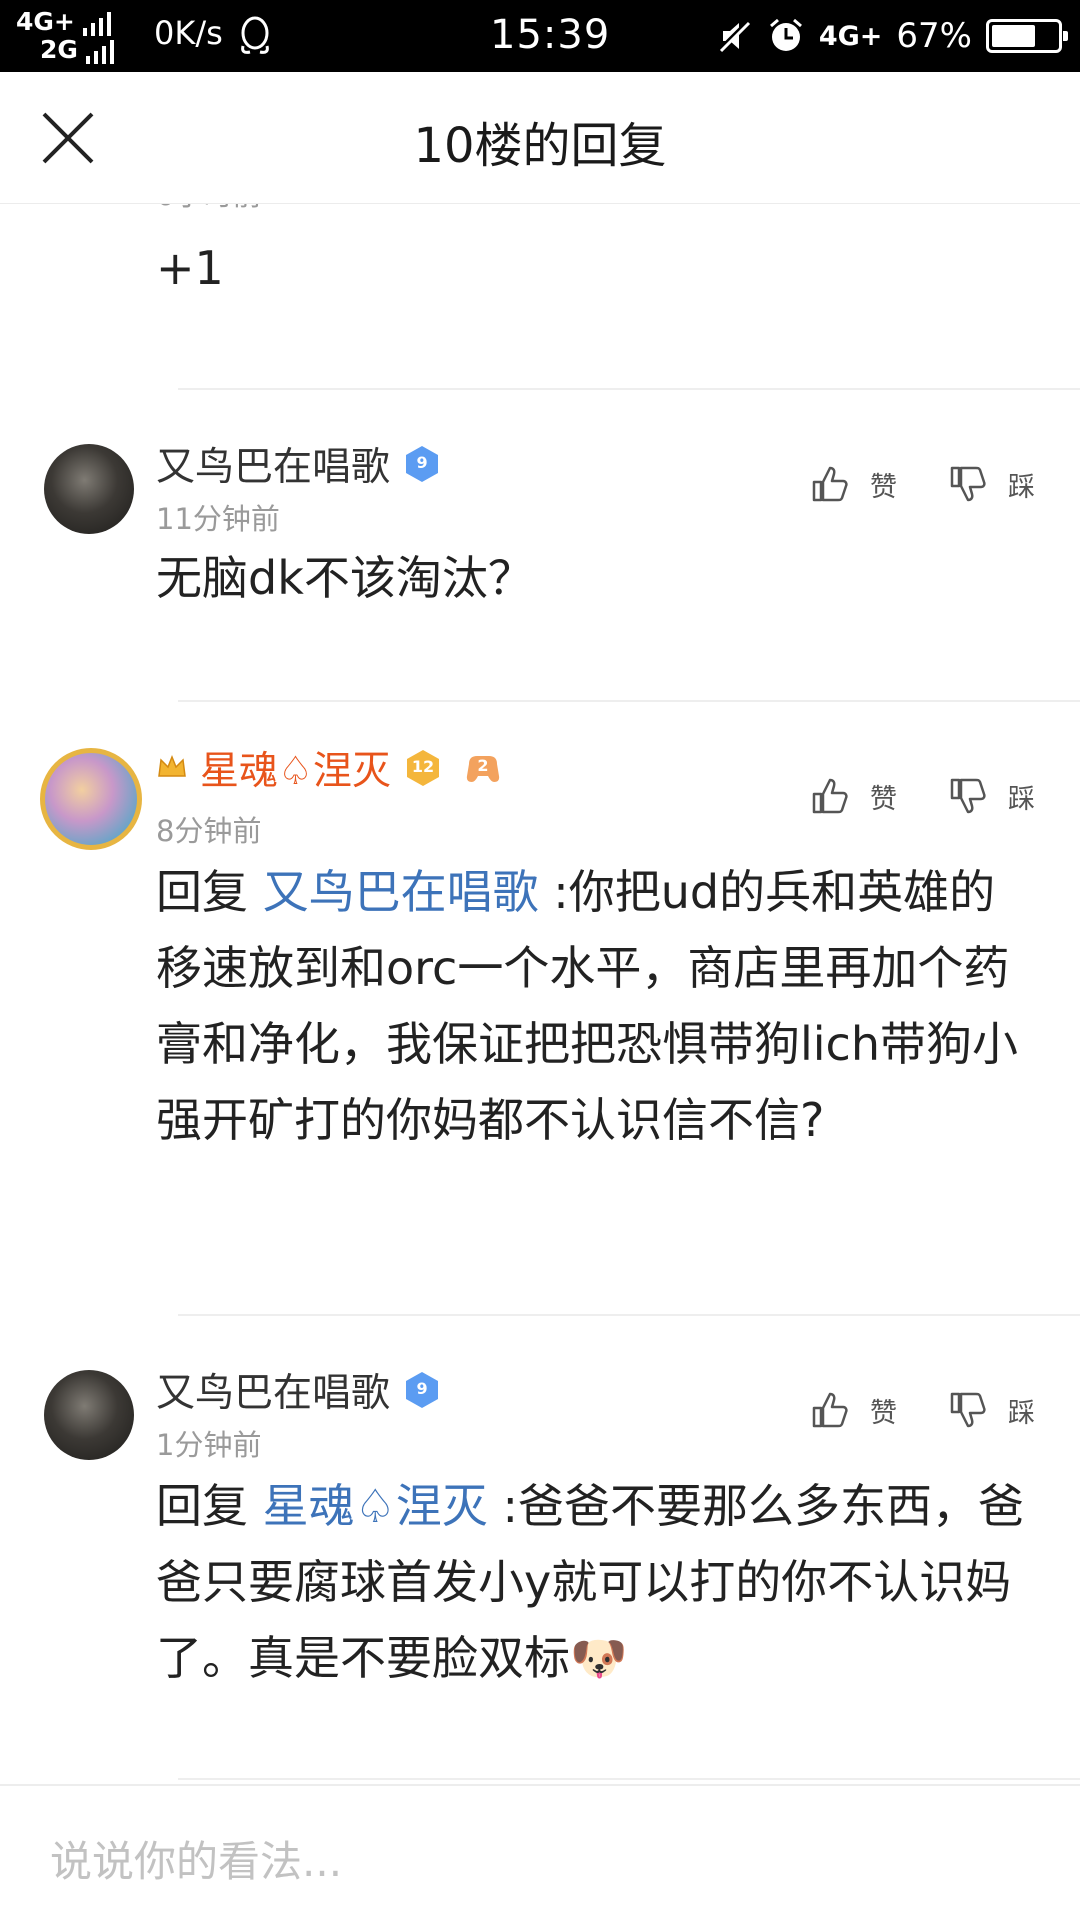 This screenshot has height=1920, width=1080. What do you see at coordinates (1013, 36) in the screenshot?
I see `battery-fill` at bounding box center [1013, 36].